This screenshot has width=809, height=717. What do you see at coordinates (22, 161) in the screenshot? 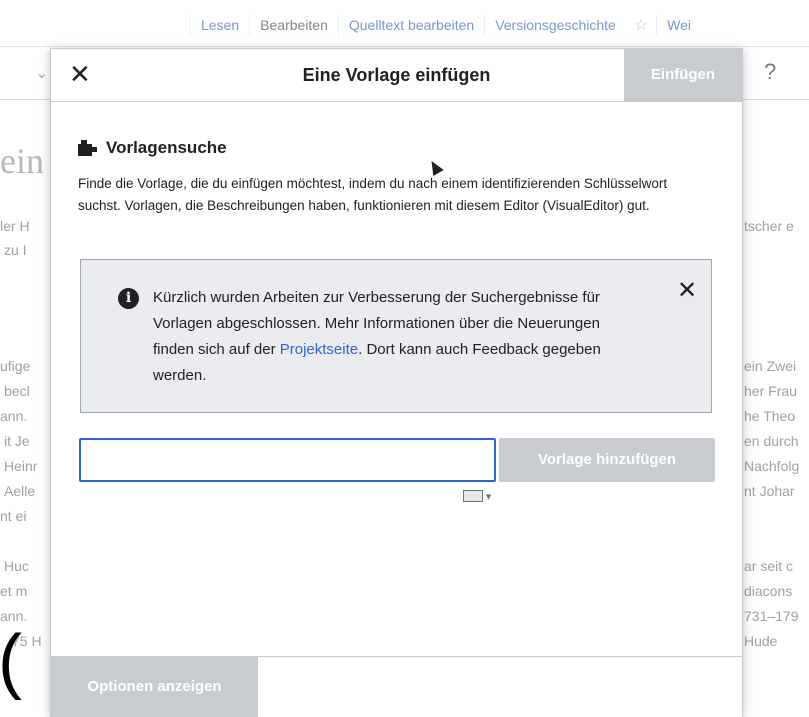
I see `page-heading-fragment: ein` at bounding box center [22, 161].